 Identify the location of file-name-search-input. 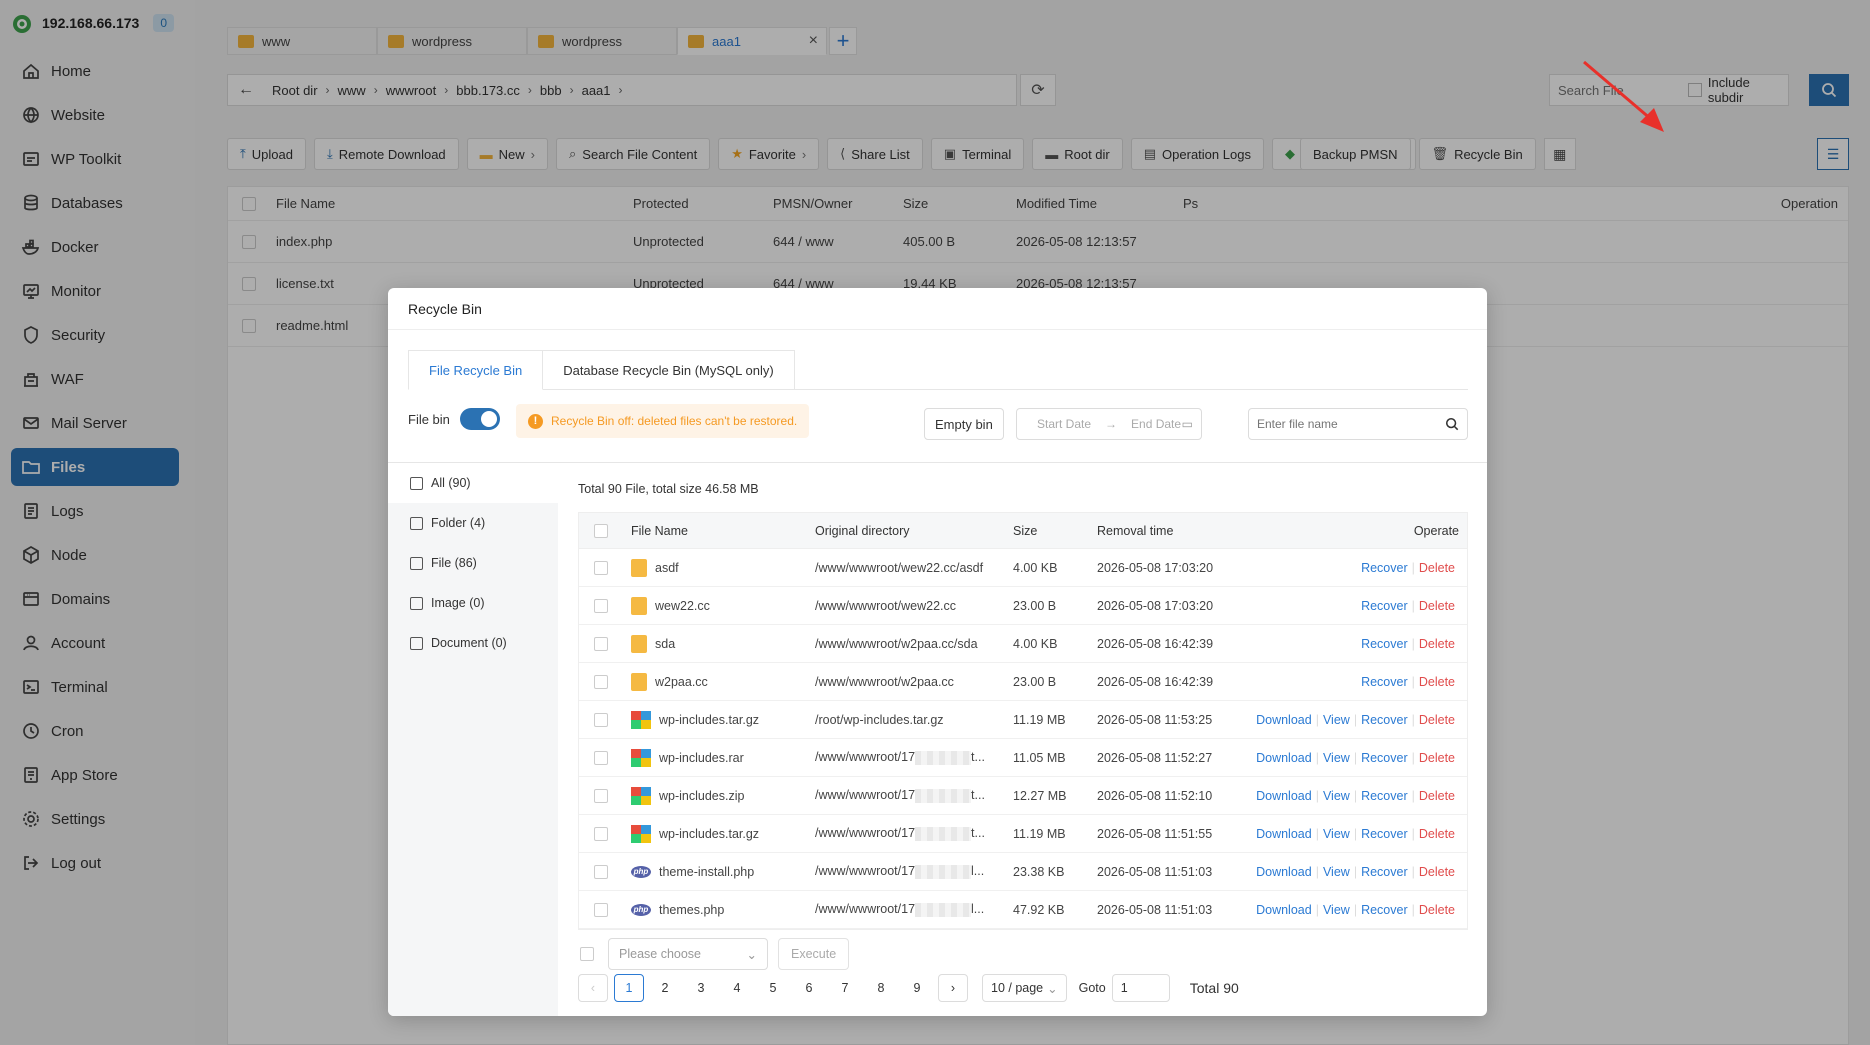
(1351, 424).